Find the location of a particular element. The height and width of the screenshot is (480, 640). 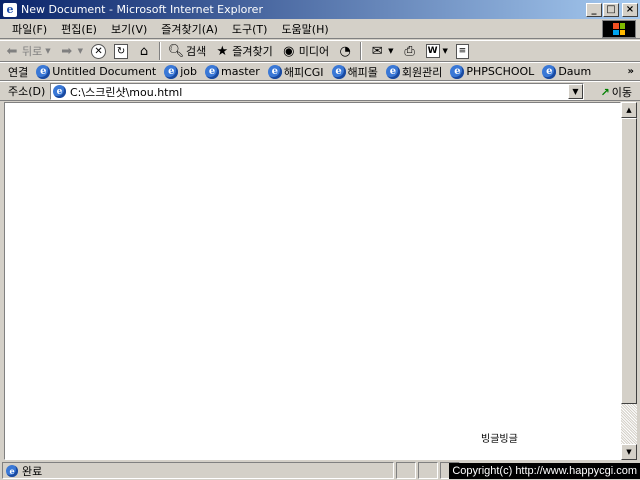

link-member-management: e 회원관리 is located at coordinates (414, 72).